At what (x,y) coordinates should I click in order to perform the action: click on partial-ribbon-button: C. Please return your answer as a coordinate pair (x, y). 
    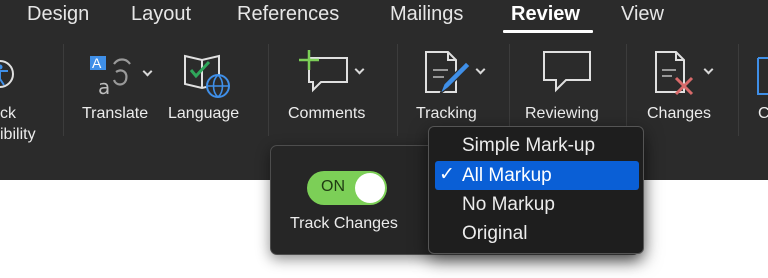
    Looking at the image, I should click on (759, 98).